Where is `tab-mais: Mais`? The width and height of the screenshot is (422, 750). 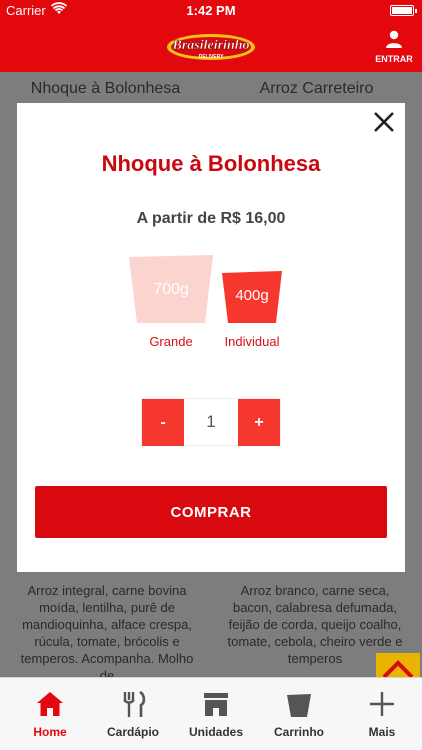 tab-mais: Mais is located at coordinates (381, 714).